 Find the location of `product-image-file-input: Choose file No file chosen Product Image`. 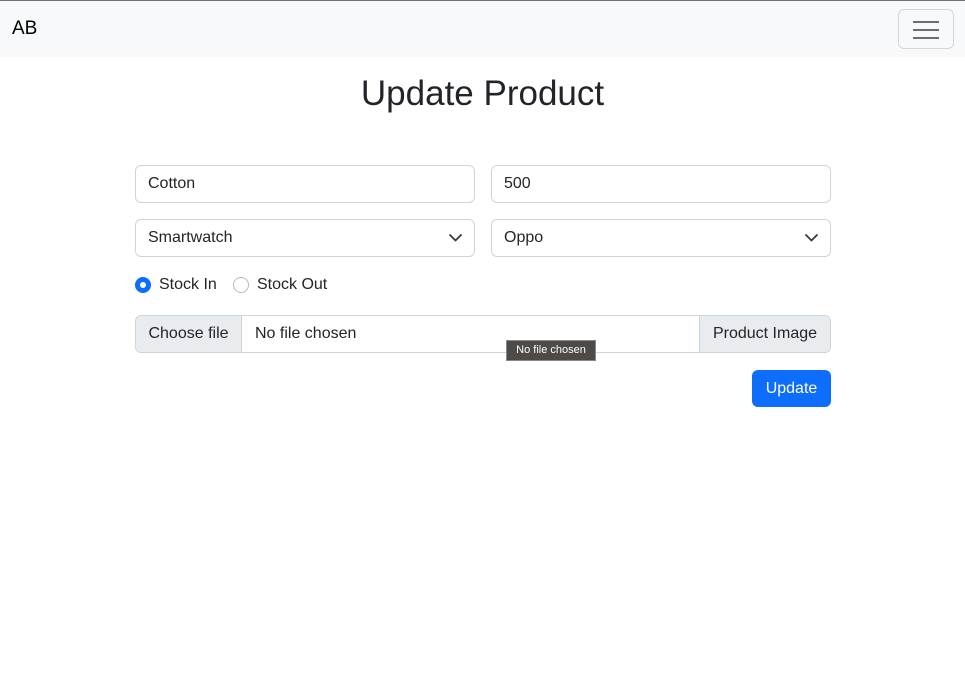

product-image-file-input: Choose file No file chosen Product Image is located at coordinates (483, 334).